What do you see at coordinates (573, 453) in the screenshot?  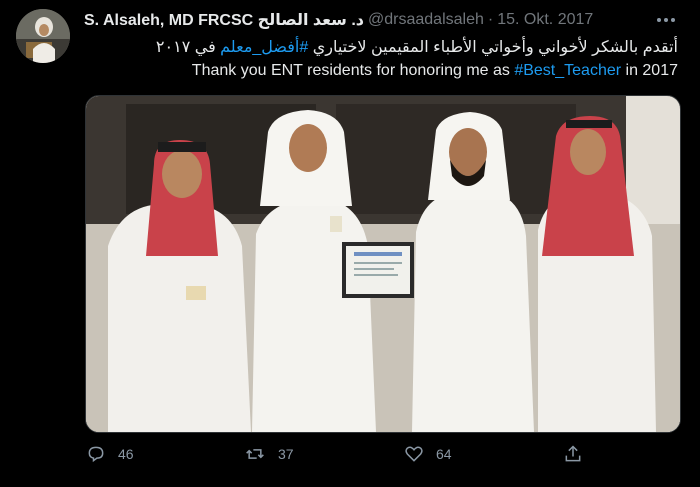 I see `share-icon` at bounding box center [573, 453].